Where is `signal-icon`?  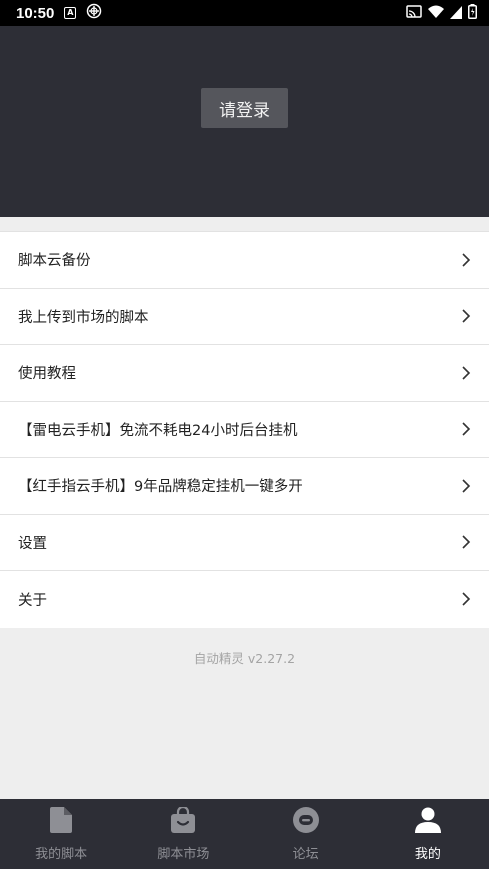 signal-icon is located at coordinates (456, 13).